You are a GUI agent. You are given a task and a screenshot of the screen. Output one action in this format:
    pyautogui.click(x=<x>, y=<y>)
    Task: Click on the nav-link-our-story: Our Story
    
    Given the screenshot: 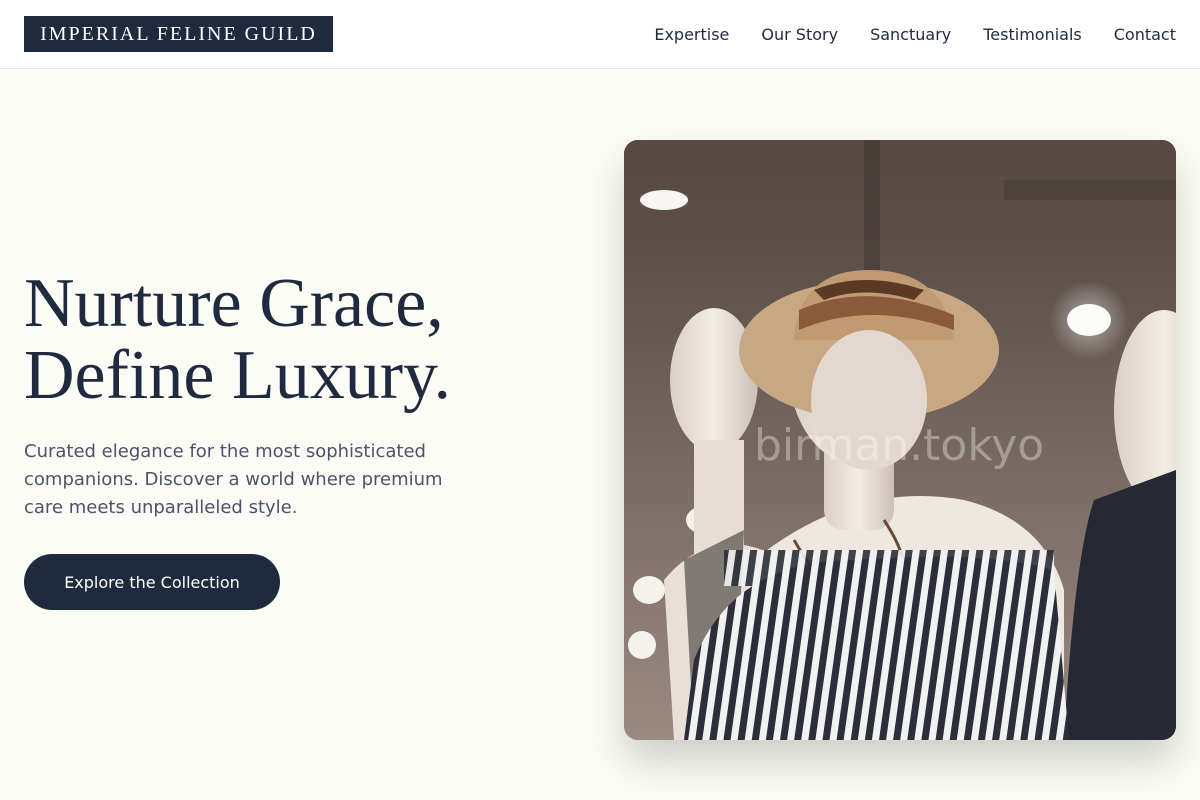 What is the action you would take?
    pyautogui.click(x=799, y=34)
    